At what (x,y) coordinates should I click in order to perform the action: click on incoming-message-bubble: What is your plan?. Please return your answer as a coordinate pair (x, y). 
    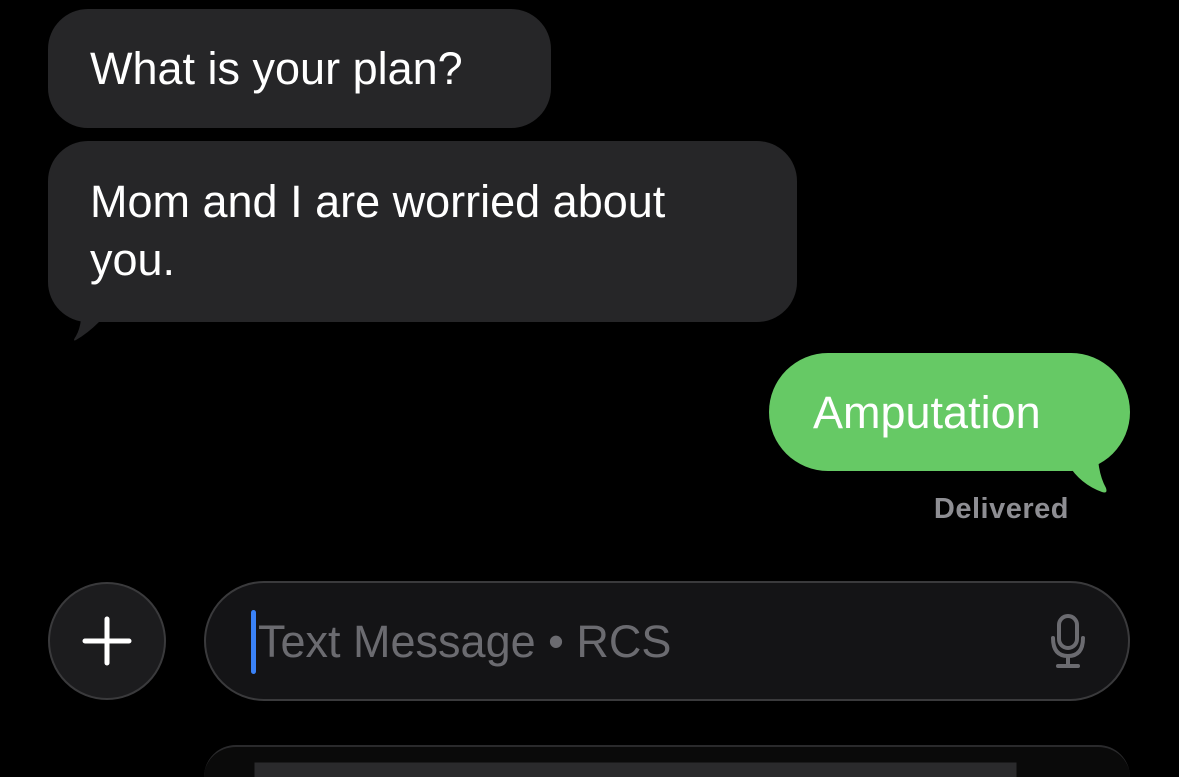
    Looking at the image, I should click on (299, 68).